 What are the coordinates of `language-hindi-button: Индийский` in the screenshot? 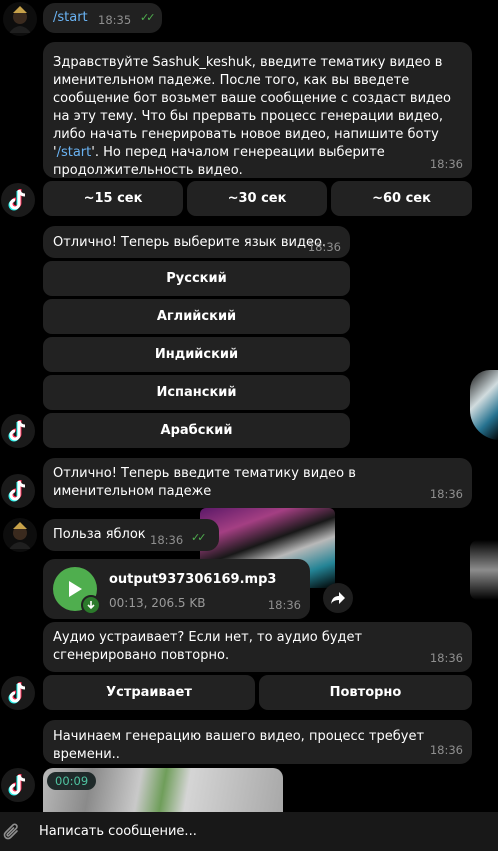 It's located at (196, 354).